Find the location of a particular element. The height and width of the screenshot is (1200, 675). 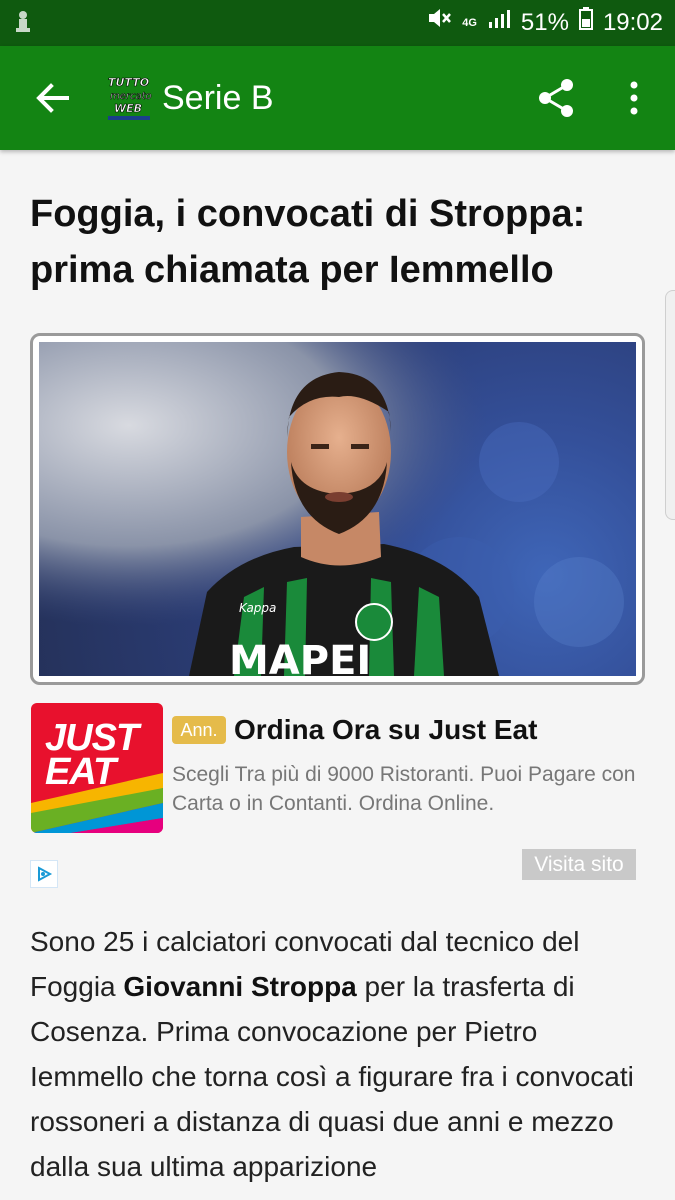

svg-text: MAPEI is located at coordinates (300, 657).